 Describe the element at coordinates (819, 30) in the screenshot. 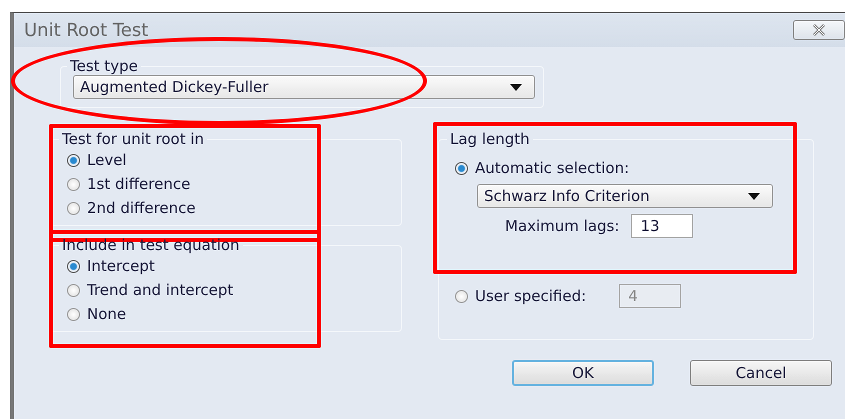

I see `close-button` at that location.